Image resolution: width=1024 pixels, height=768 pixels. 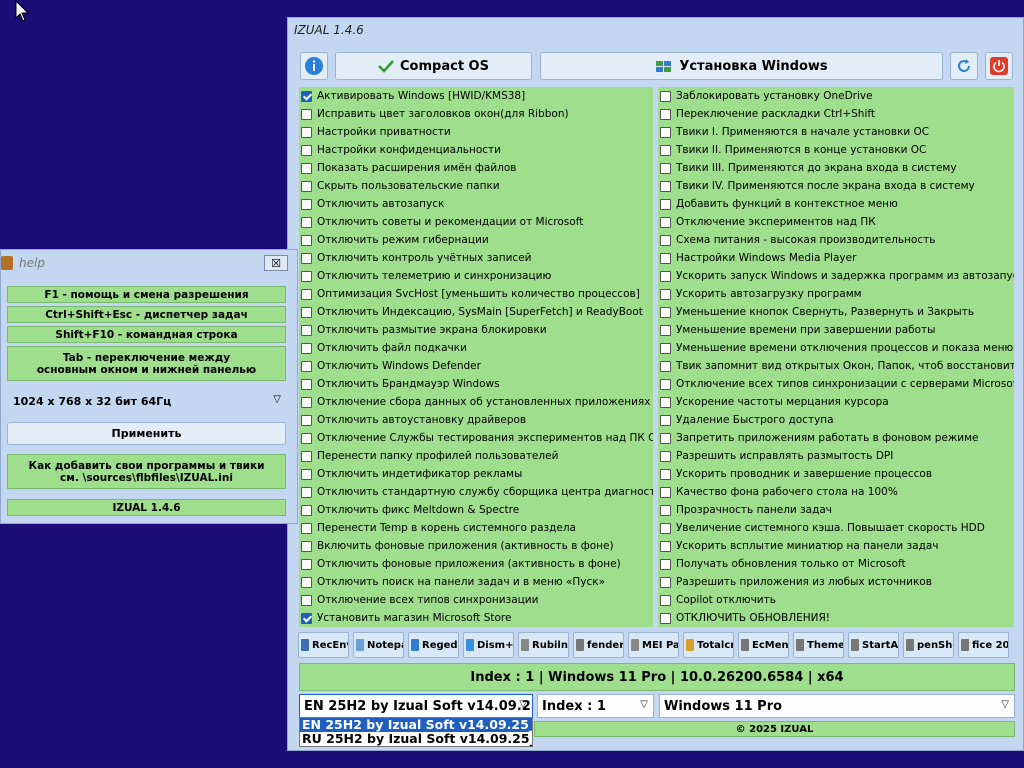 I want to click on dropdown-option: EN 25H2 by Izual Soft v14.09.25_inst, so click(x=416, y=725).